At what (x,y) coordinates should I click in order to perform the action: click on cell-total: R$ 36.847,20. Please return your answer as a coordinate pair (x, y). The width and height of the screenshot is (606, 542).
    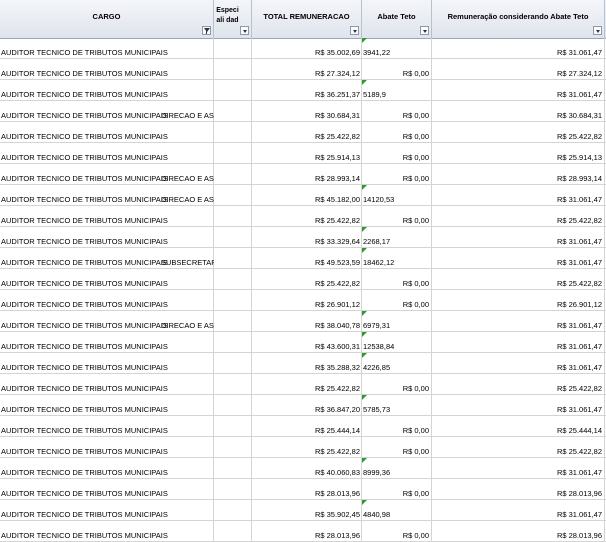
    Looking at the image, I should click on (307, 405).